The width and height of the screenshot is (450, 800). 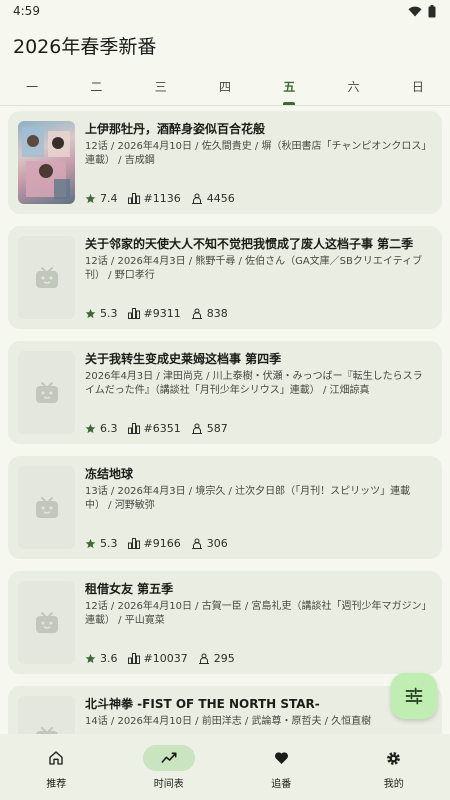 I want to click on nav-item-recommend: 推荐, so click(x=56, y=767).